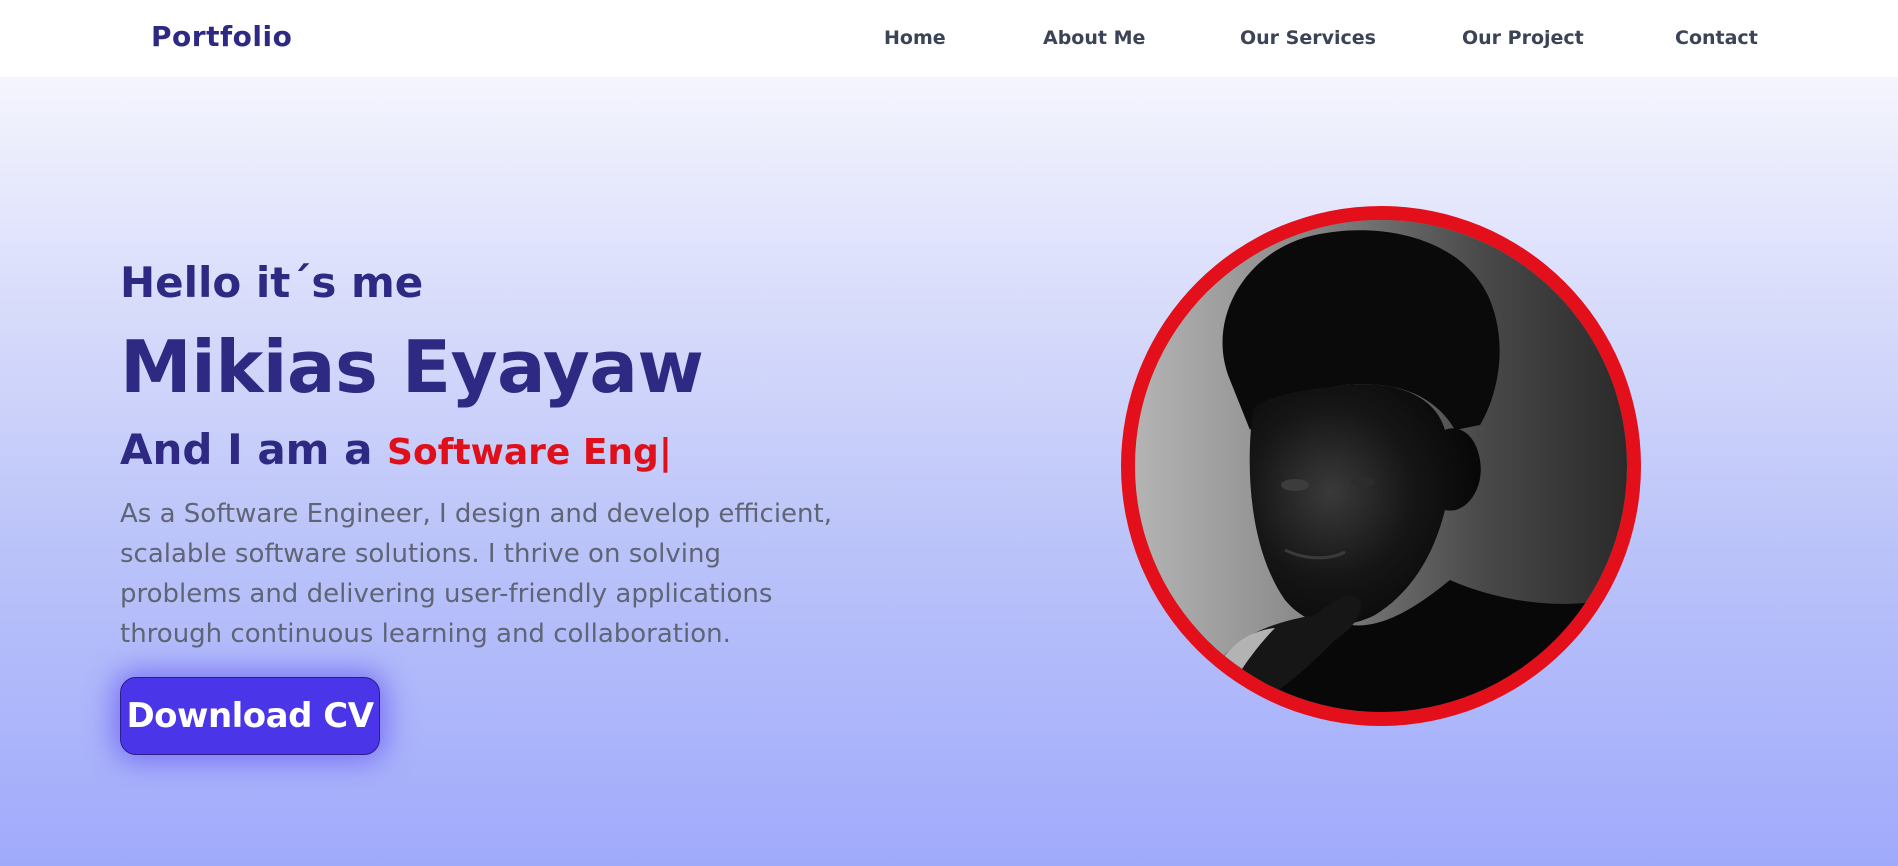 Image resolution: width=1898 pixels, height=866 pixels. I want to click on nav-link-our-project: Our Project, so click(1523, 38).